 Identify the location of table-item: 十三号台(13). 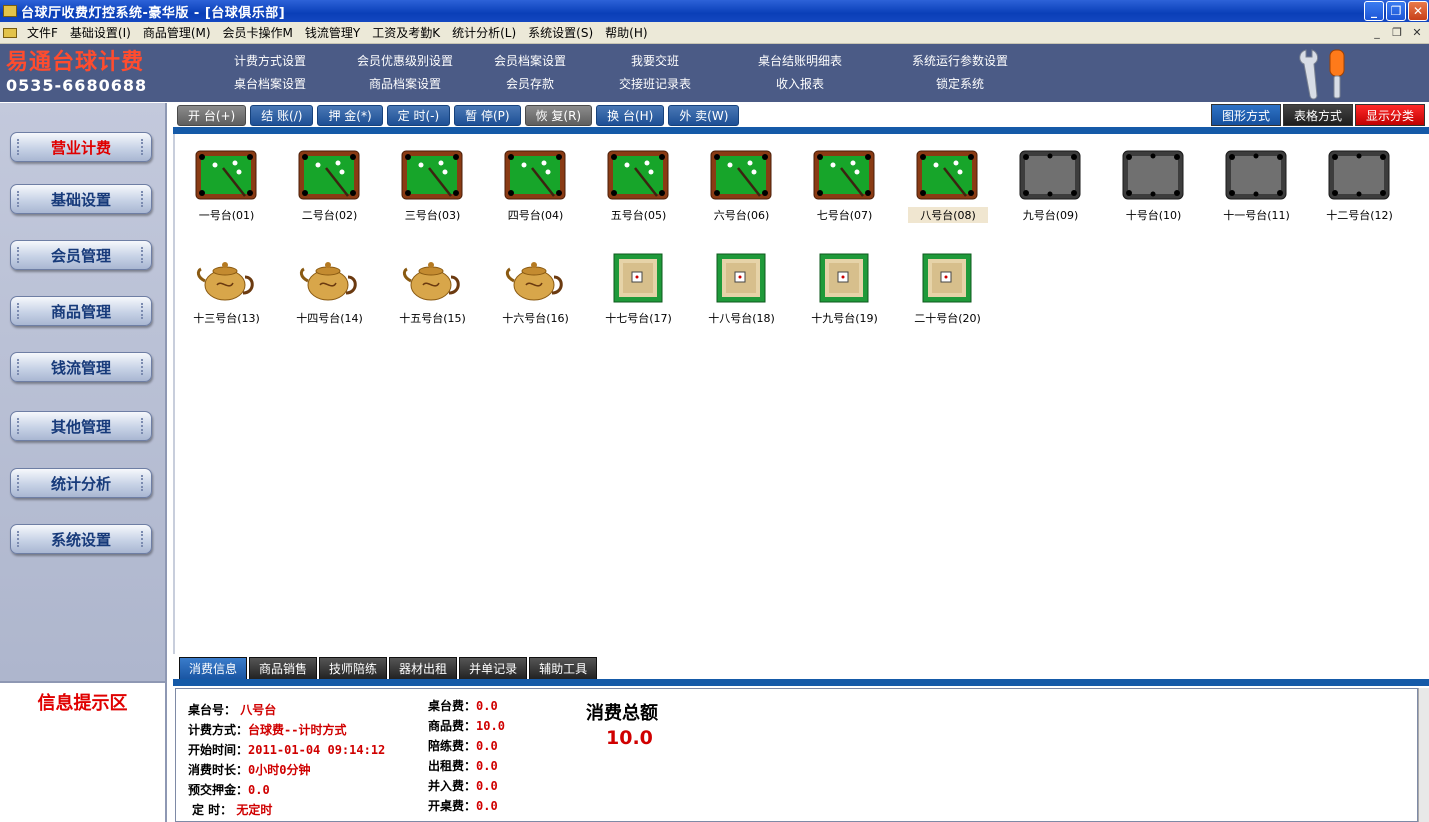
(226, 282).